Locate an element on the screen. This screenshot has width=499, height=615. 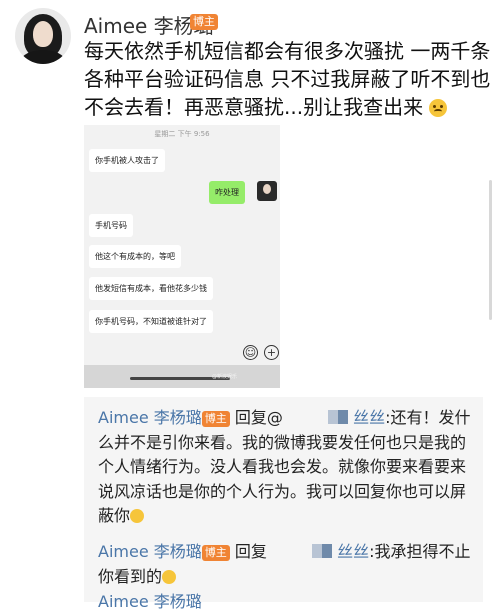
chat-bubble-in: 他发短信有成本，看他花多少钱 is located at coordinates (151, 288).